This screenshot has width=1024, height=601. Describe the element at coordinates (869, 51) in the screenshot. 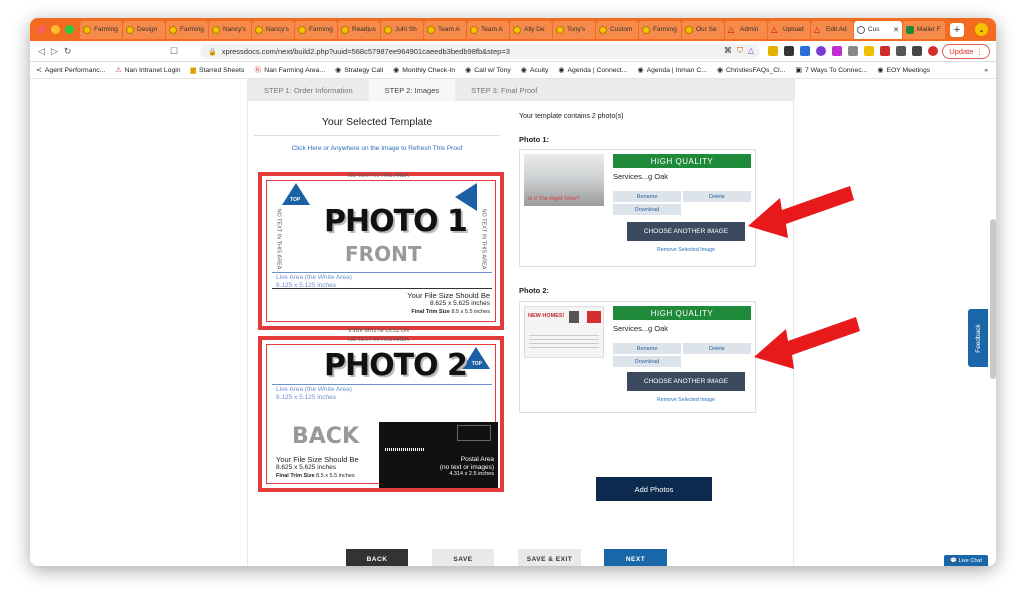

I see `extension-yellow-icon` at that location.